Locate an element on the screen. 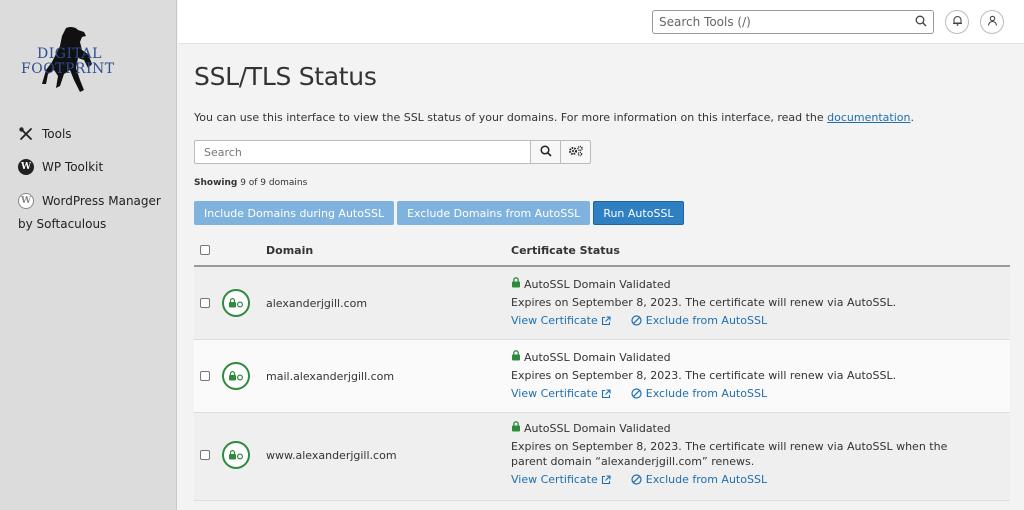  logo-text-line2: FOOTPRINT is located at coordinates (68, 69).